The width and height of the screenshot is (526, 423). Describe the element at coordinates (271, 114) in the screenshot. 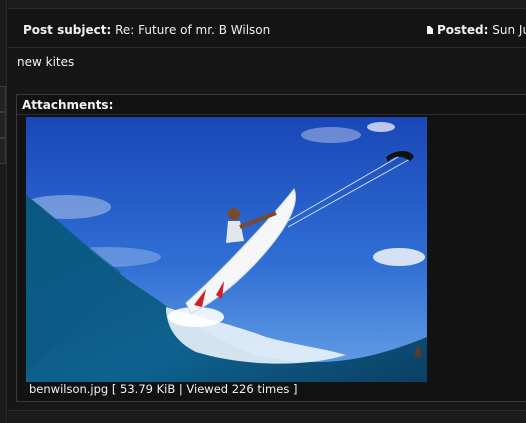

I see `attachments-divider` at that location.